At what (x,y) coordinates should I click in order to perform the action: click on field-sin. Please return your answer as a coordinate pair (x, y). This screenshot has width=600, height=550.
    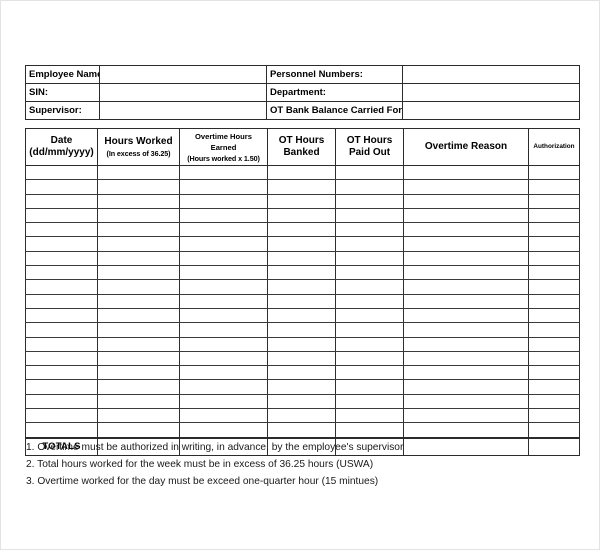
    Looking at the image, I should click on (183, 92).